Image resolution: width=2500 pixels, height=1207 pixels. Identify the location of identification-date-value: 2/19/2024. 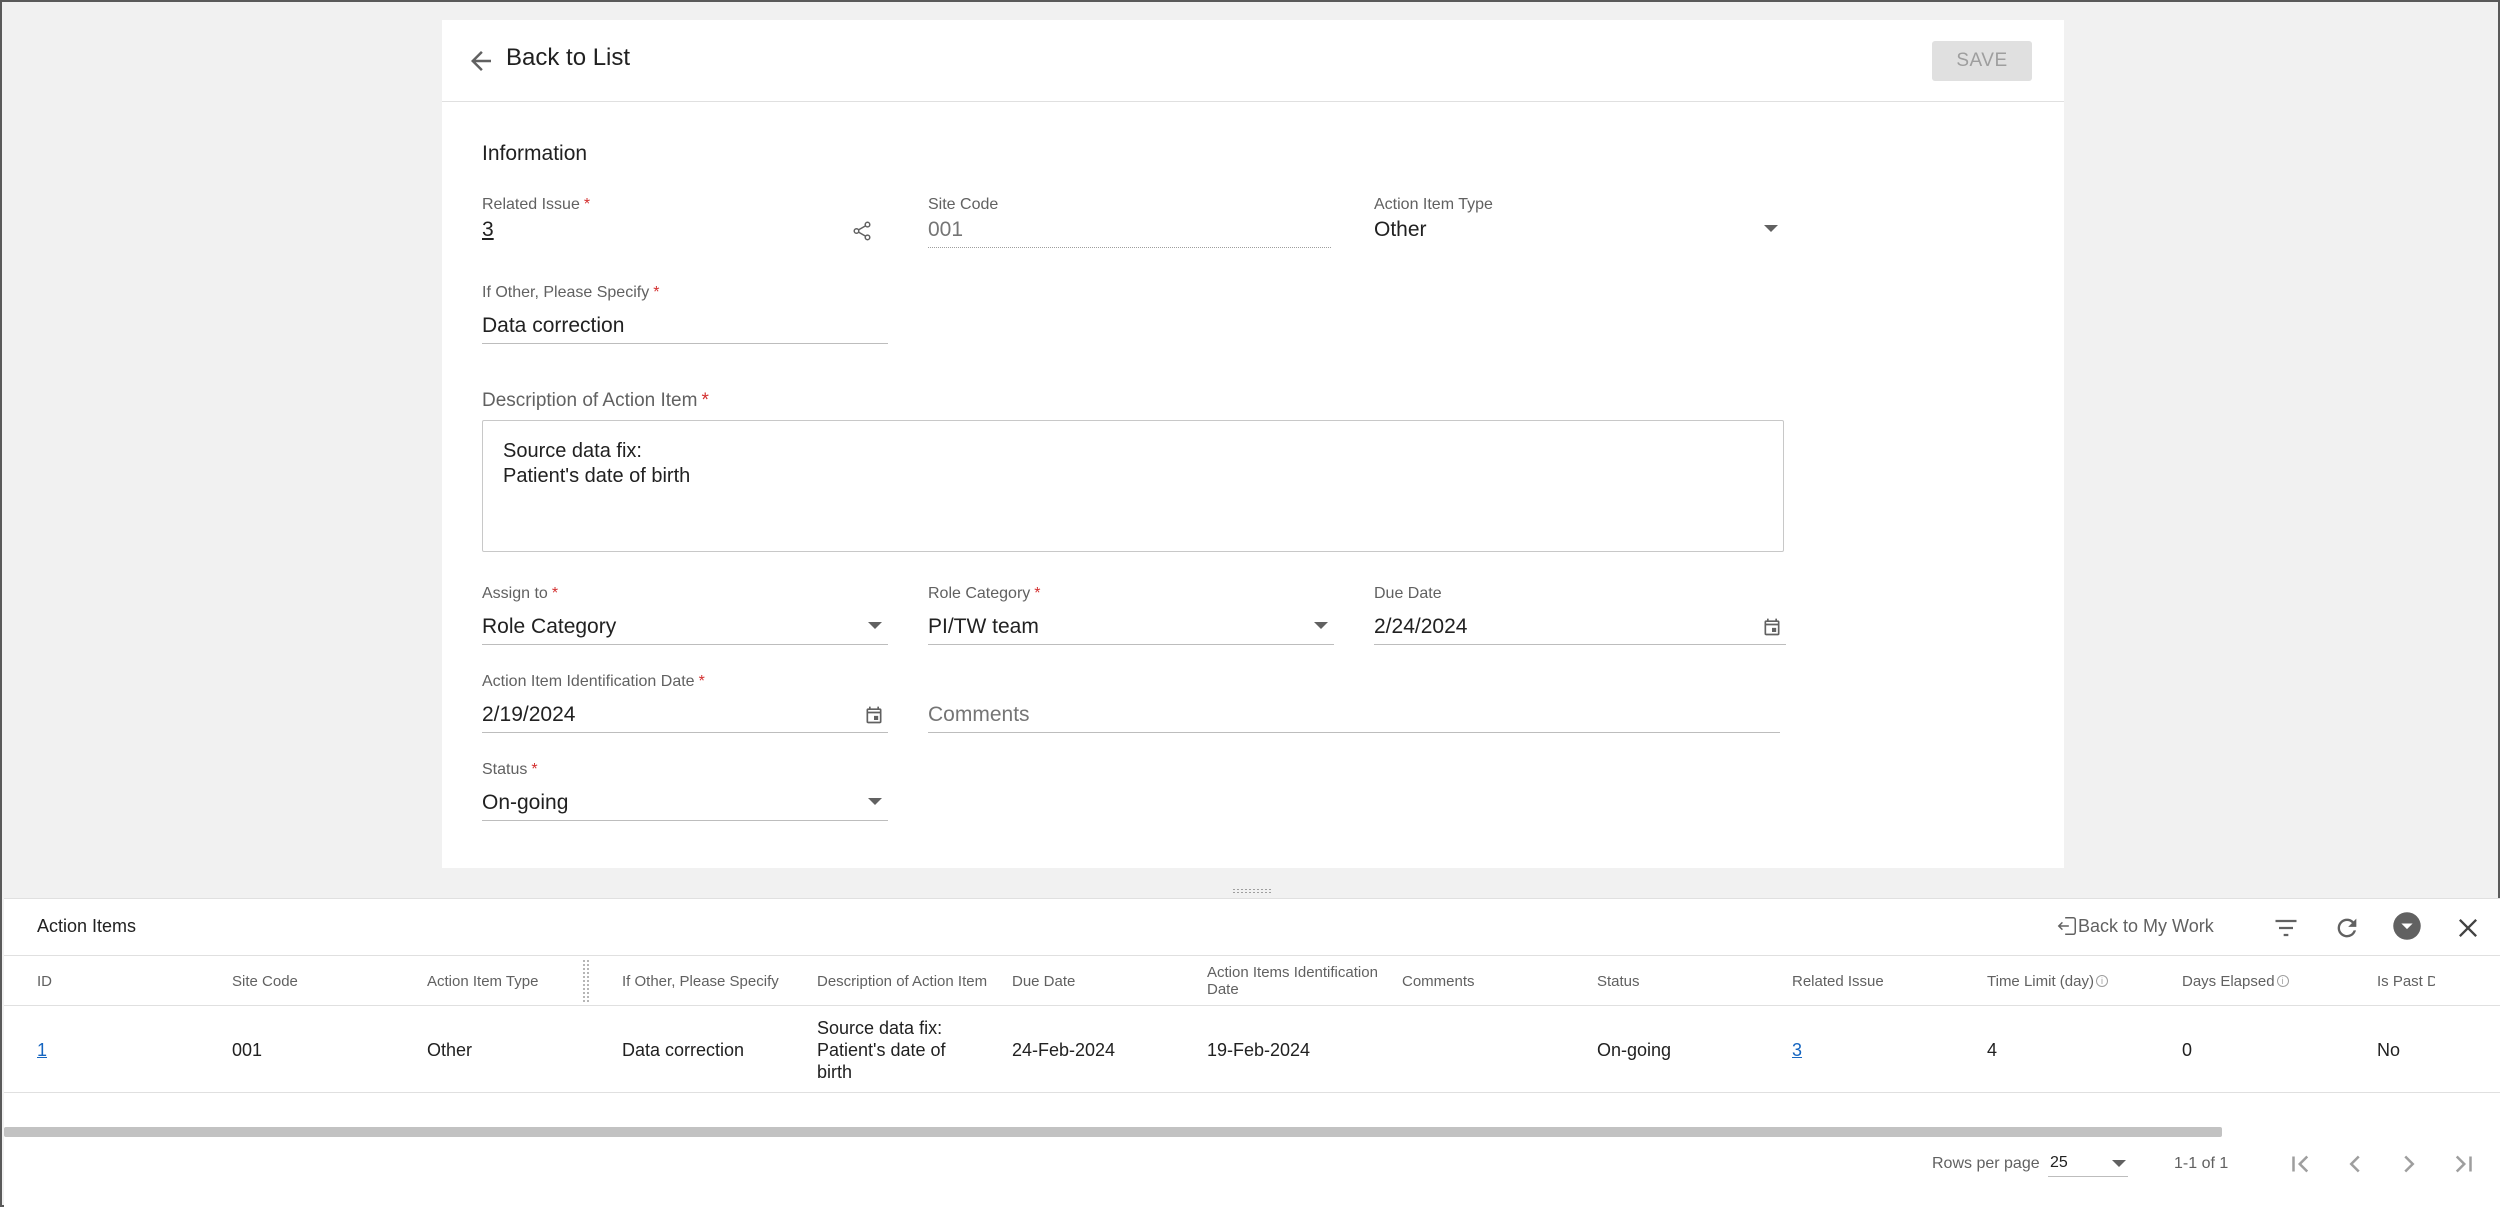
(529, 714).